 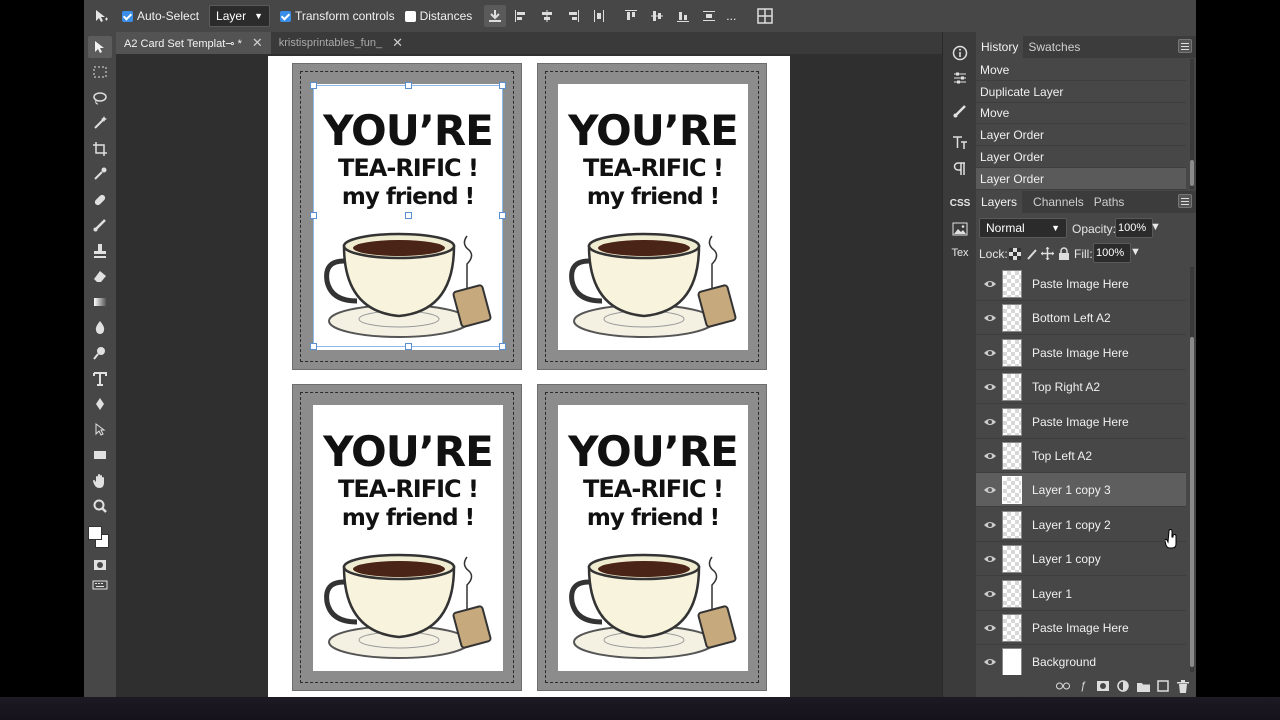 What do you see at coordinates (1081, 387) in the screenshot?
I see `layer-row: Top Right A2` at bounding box center [1081, 387].